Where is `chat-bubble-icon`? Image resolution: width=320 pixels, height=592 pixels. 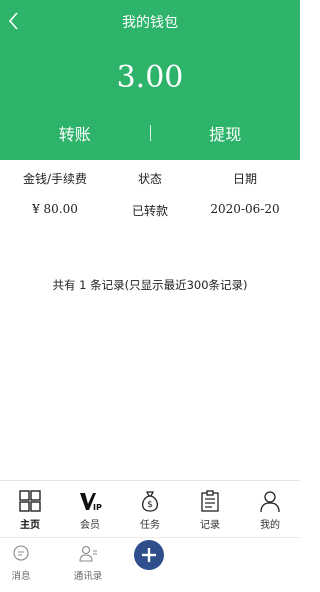
chat-bubble-icon is located at coordinates (21, 553).